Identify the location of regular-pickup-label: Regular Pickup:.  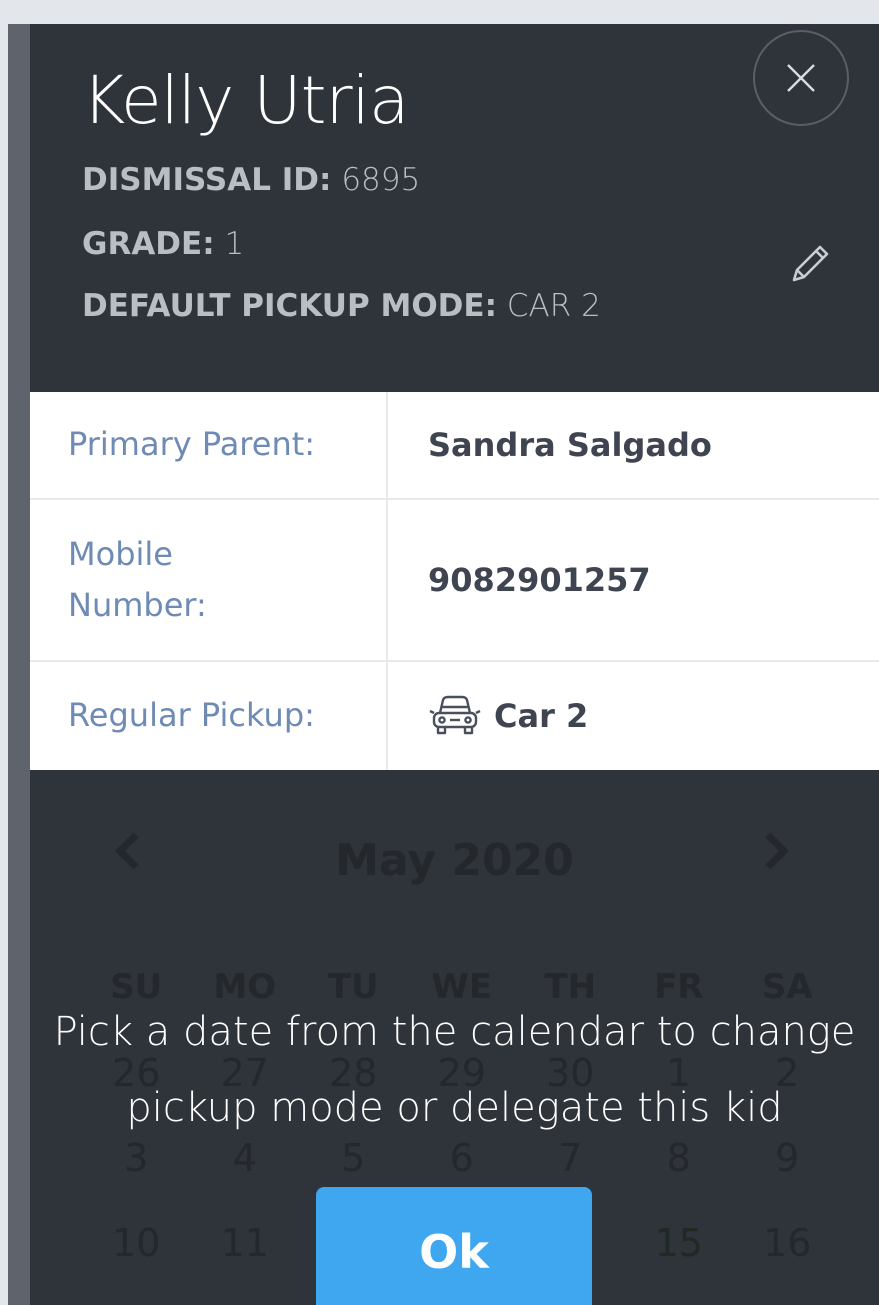
(209, 716).